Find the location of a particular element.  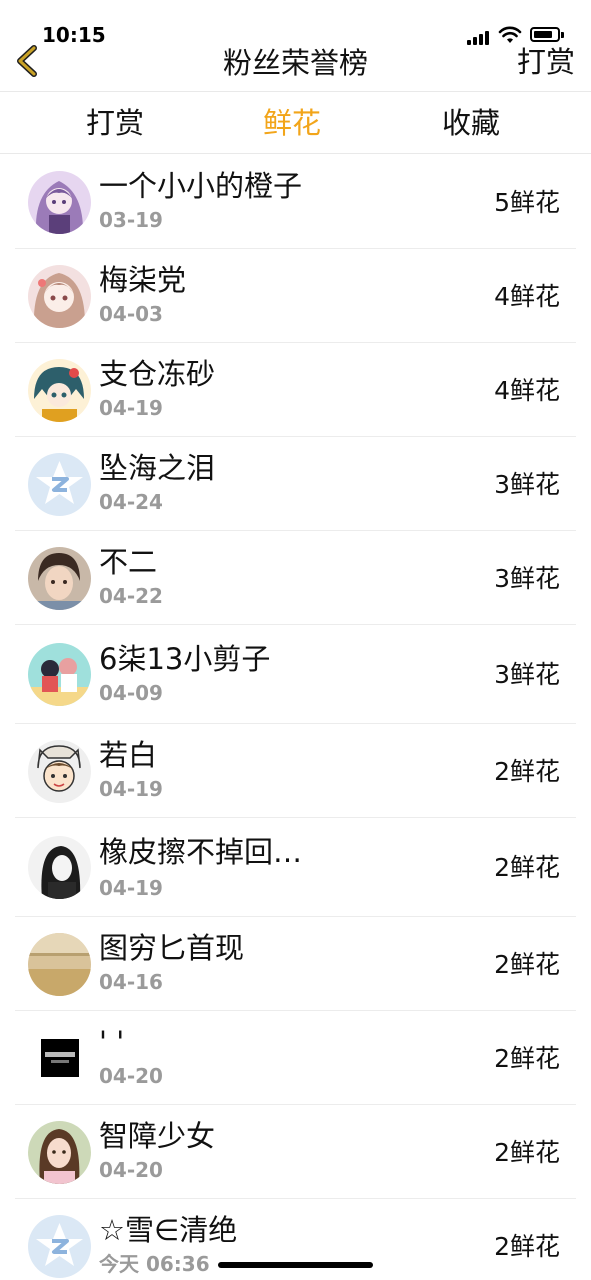

fan-name: 不二 is located at coordinates (128, 562).